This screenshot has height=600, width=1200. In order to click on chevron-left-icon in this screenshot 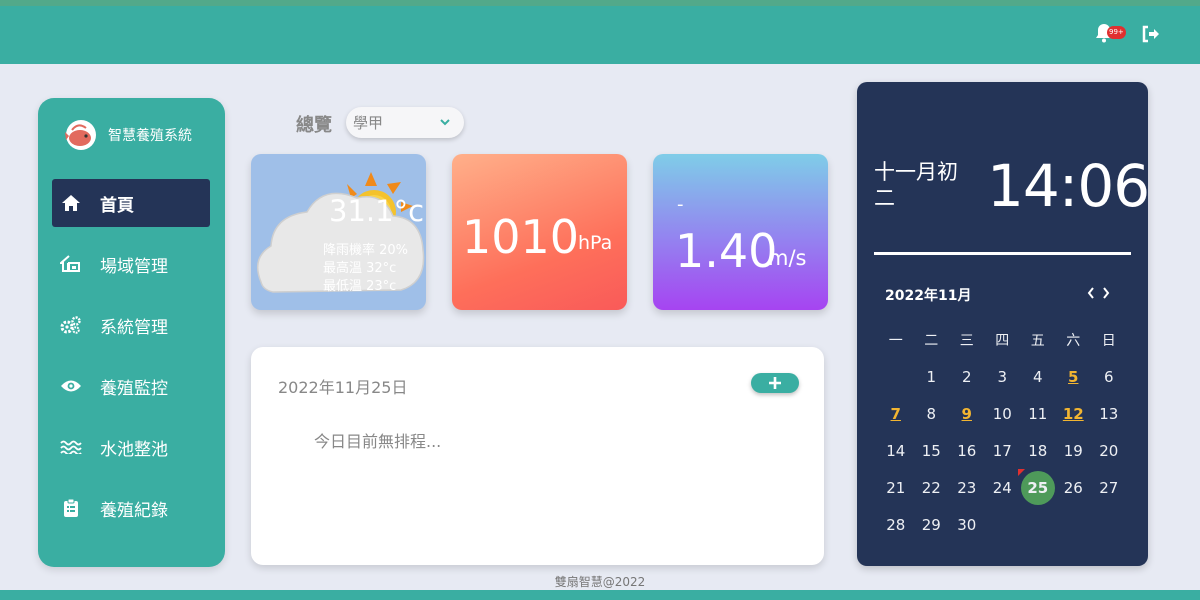, I will do `click(1090, 293)`.